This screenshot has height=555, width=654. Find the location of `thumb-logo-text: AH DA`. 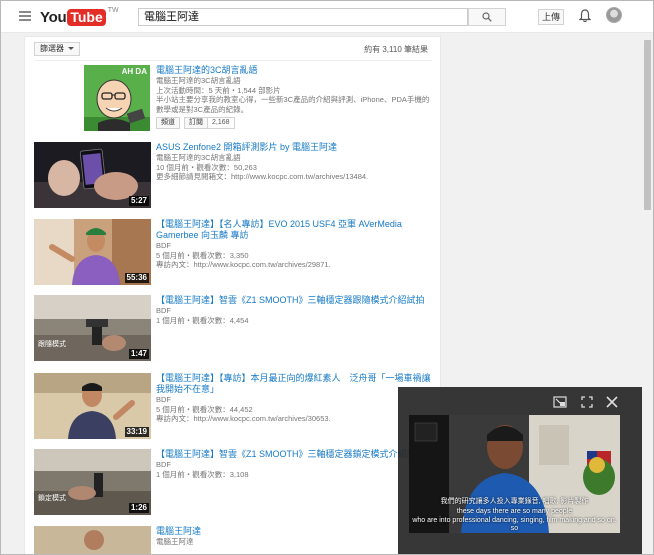

thumb-logo-text: AH DA is located at coordinates (134, 71).